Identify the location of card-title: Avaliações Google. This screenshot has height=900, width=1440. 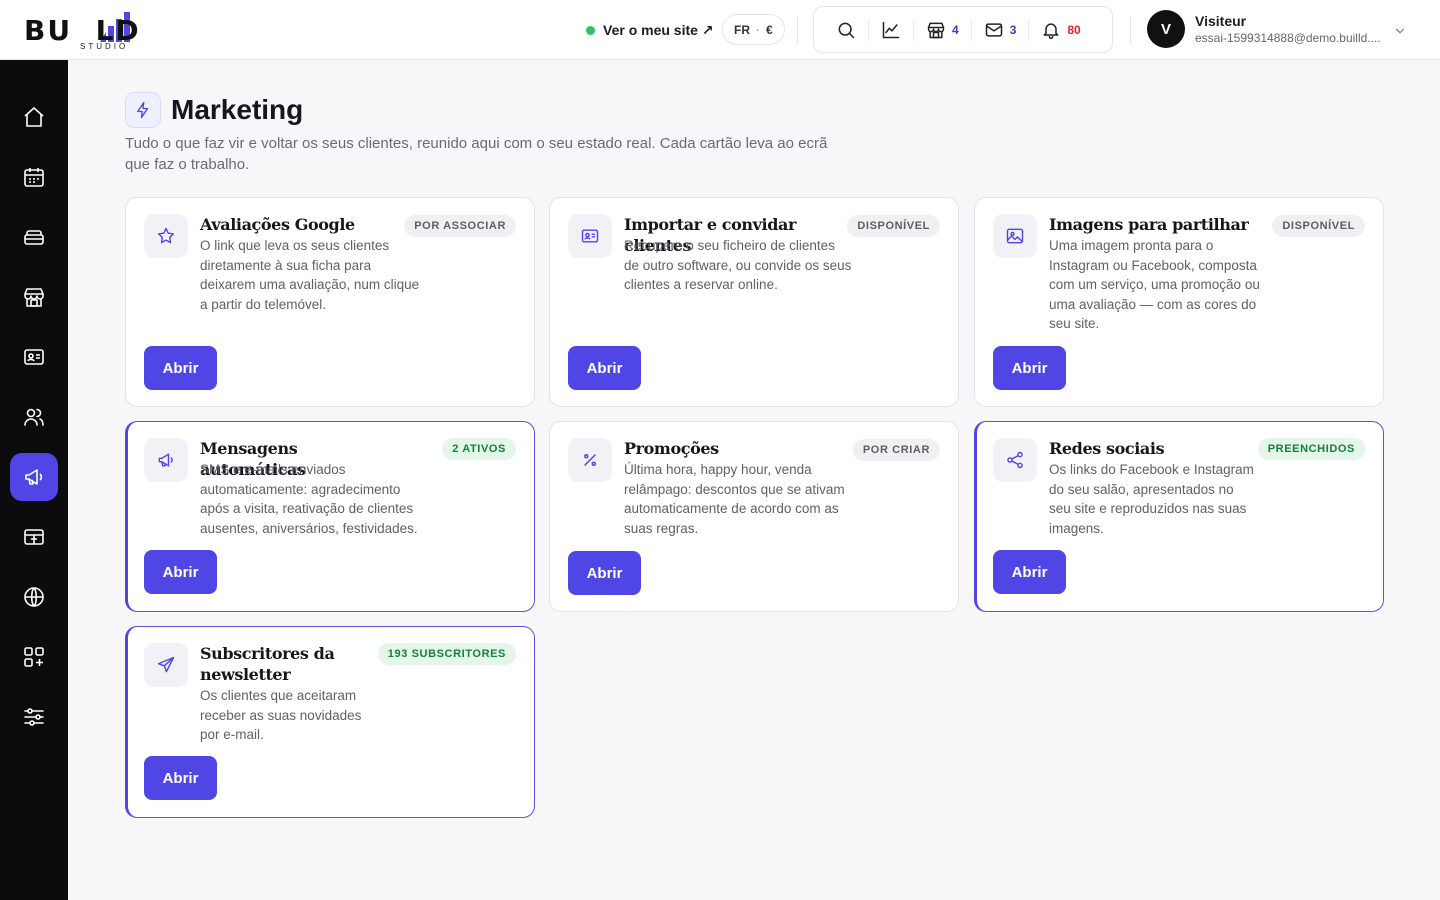
(277, 224).